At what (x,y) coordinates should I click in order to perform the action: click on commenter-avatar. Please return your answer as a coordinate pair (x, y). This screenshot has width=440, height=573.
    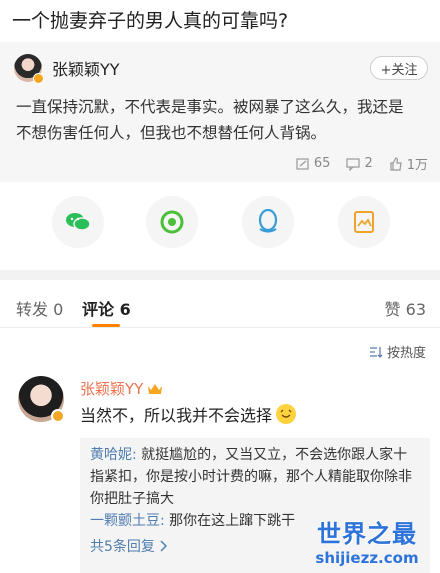
    Looking at the image, I should click on (41, 399).